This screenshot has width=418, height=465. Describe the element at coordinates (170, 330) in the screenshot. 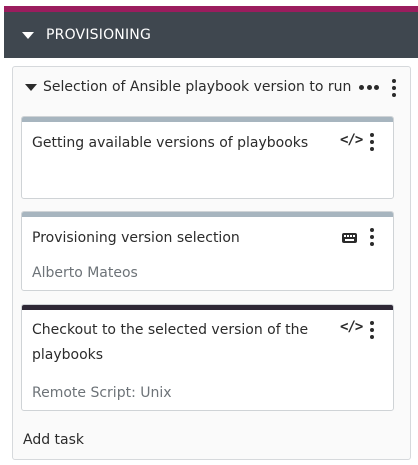

I see `task-title-line-1: Checkout to the selected version of the` at that location.